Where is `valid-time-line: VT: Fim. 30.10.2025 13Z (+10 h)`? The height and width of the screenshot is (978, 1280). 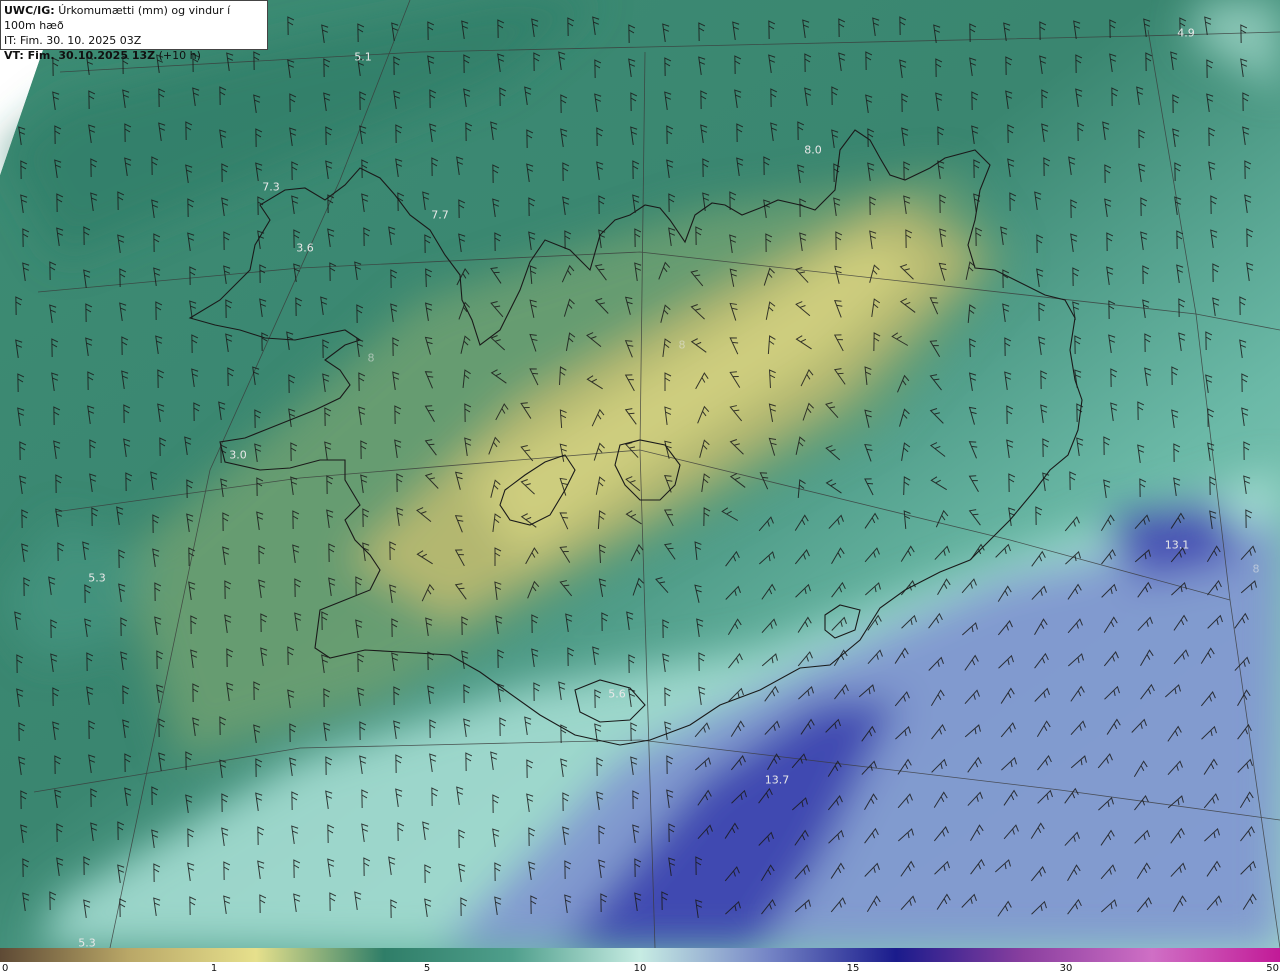 valid-time-line: VT: Fim. 30.10.2025 13Z (+10 h) is located at coordinates (134, 55).